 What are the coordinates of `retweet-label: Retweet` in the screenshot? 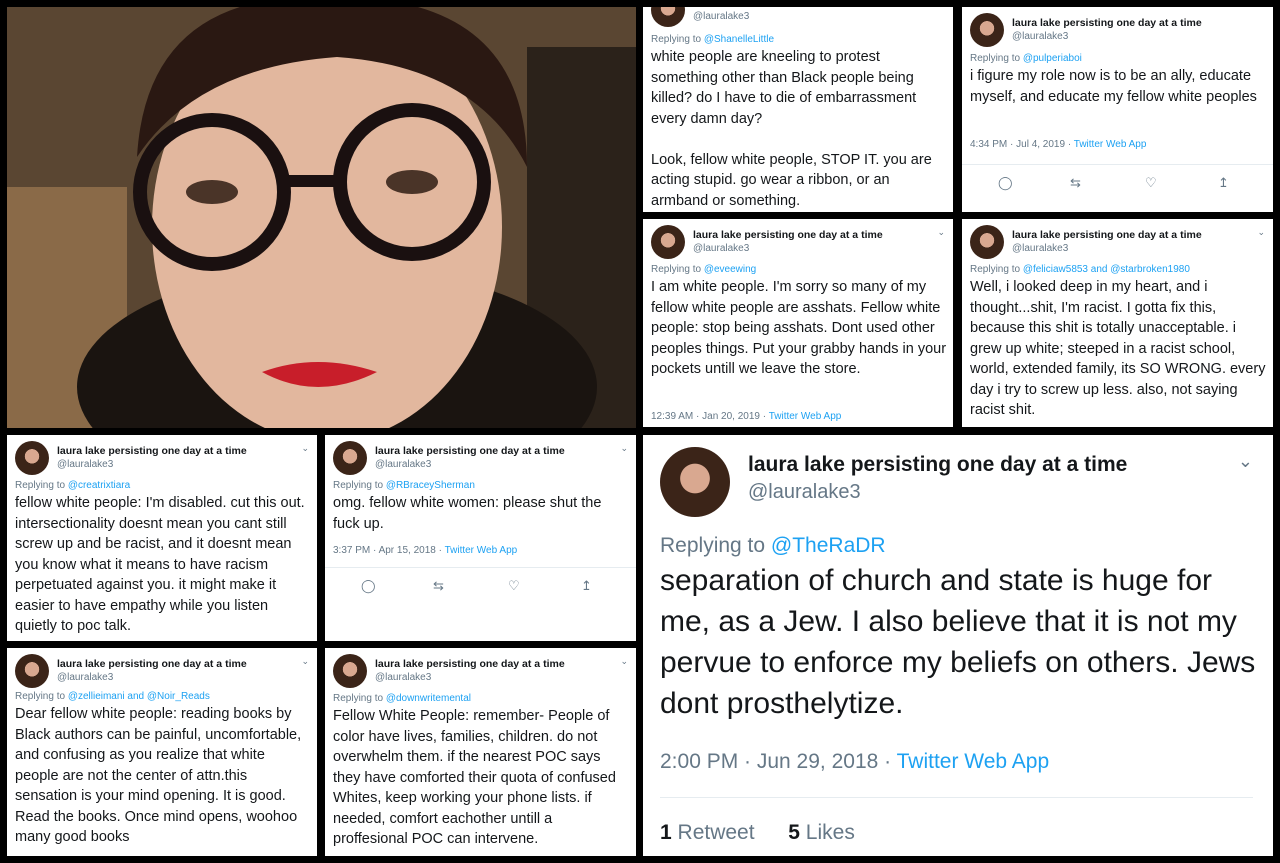 It's located at (716, 832).